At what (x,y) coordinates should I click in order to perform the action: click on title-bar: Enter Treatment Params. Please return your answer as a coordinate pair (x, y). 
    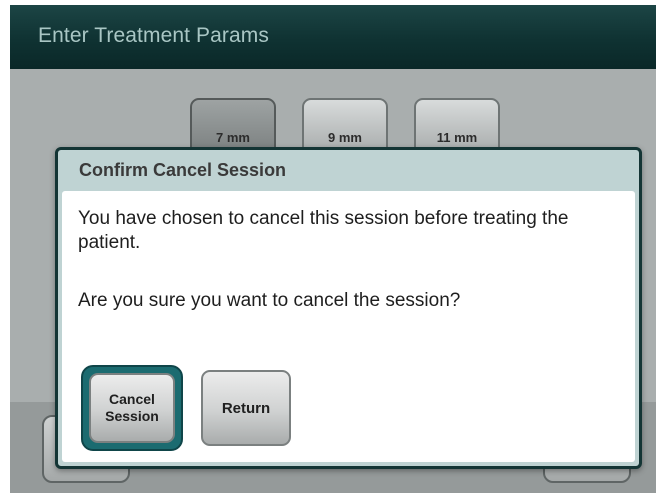
    Looking at the image, I should click on (333, 37).